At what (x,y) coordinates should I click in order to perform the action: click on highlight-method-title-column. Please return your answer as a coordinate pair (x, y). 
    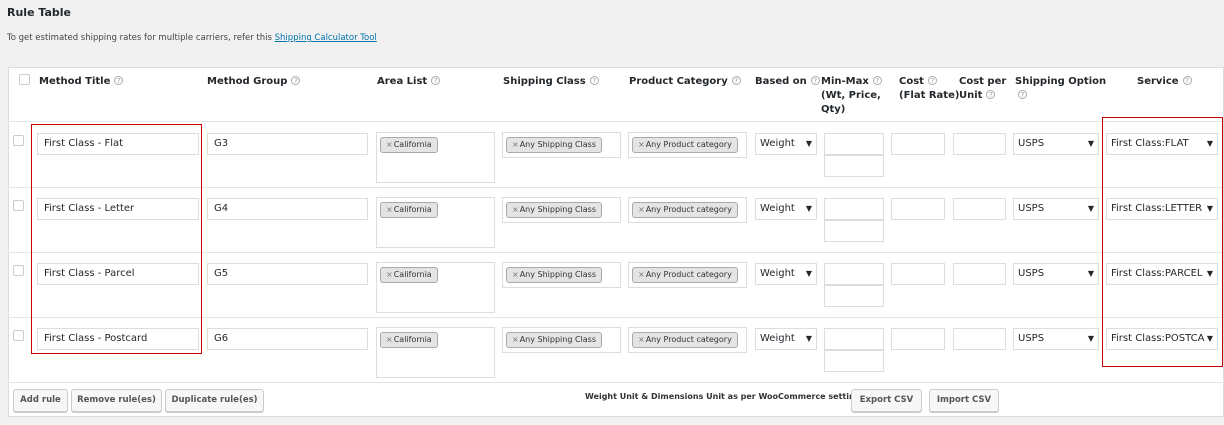
    Looking at the image, I should click on (116, 239).